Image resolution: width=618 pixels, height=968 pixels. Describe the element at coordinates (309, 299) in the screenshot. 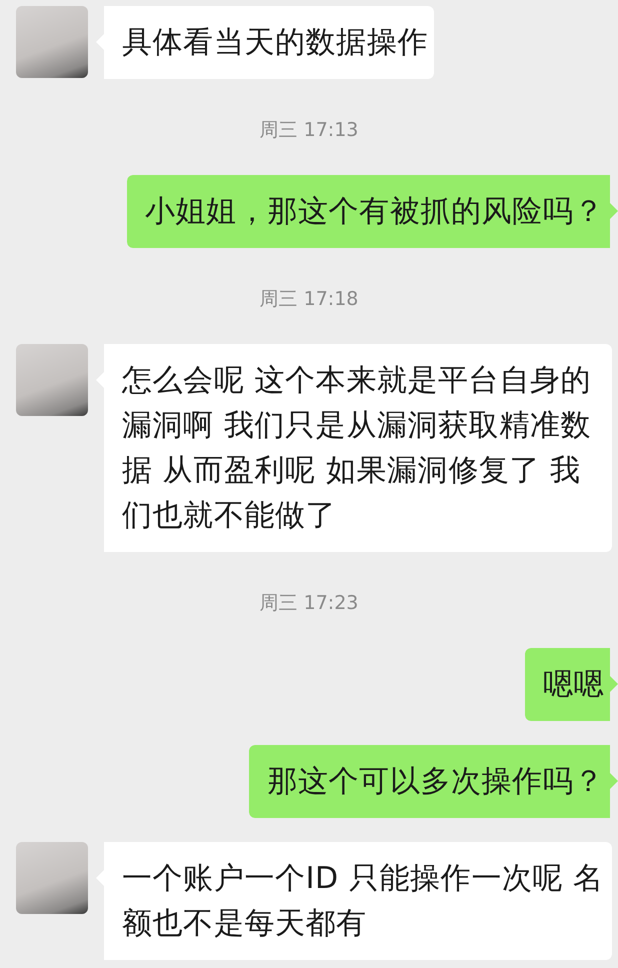

I see `timestamp: 周三 17:18` at that location.